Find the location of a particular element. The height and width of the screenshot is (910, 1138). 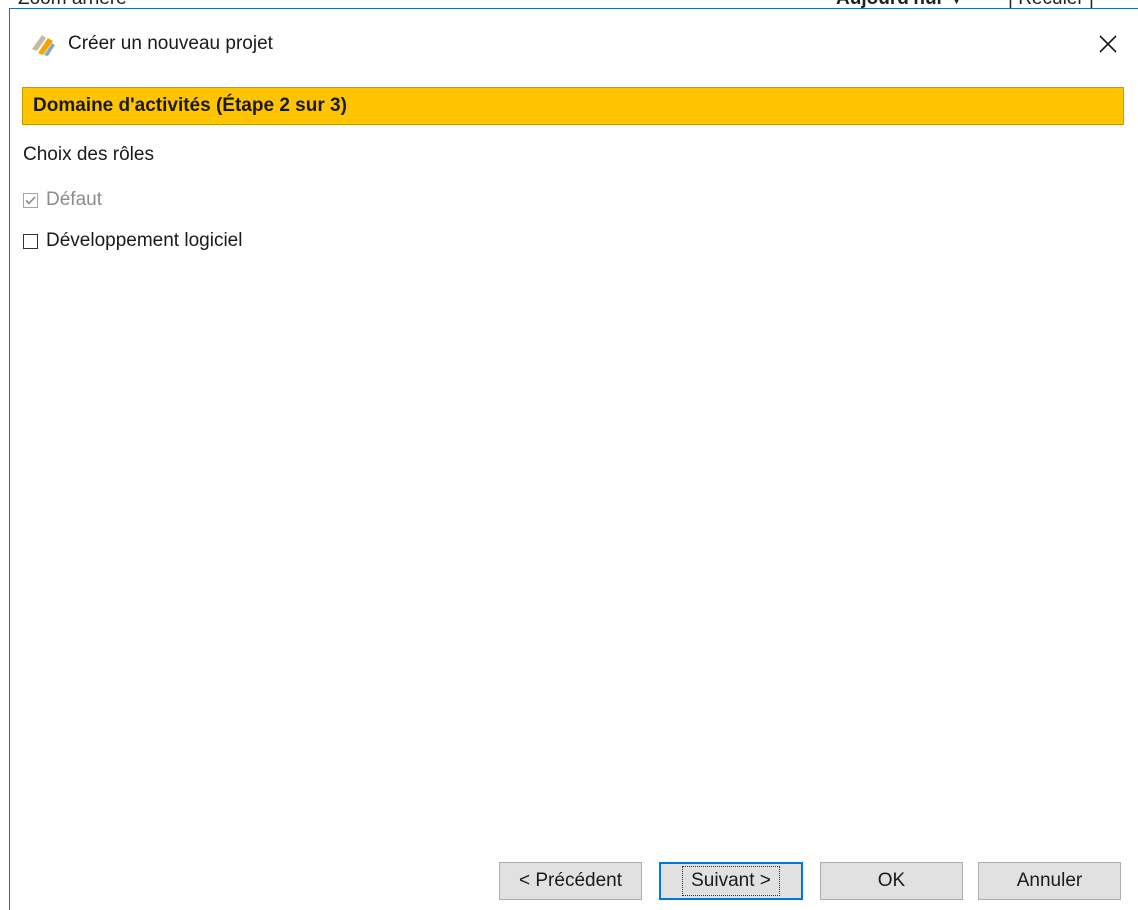

roles-section-label: Choix des rôles is located at coordinates (88, 154).